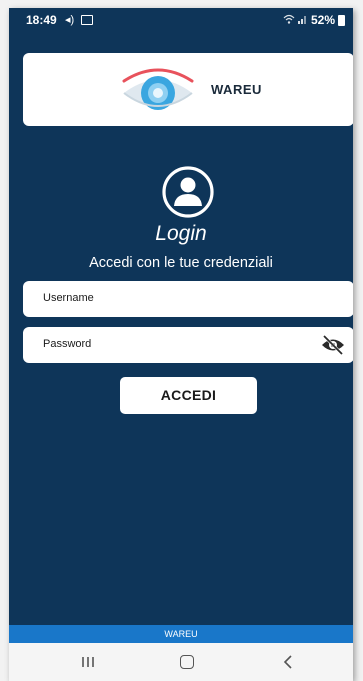 This screenshot has height=681, width=363. Describe the element at coordinates (188, 299) in the screenshot. I see `username-field: Username` at that location.